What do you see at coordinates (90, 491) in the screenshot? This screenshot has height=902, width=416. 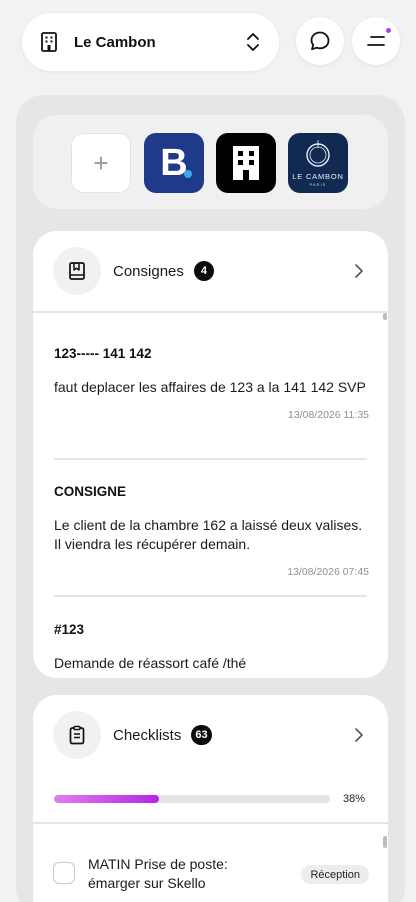 I see `consigne-title: CONSIGNE` at bounding box center [90, 491].